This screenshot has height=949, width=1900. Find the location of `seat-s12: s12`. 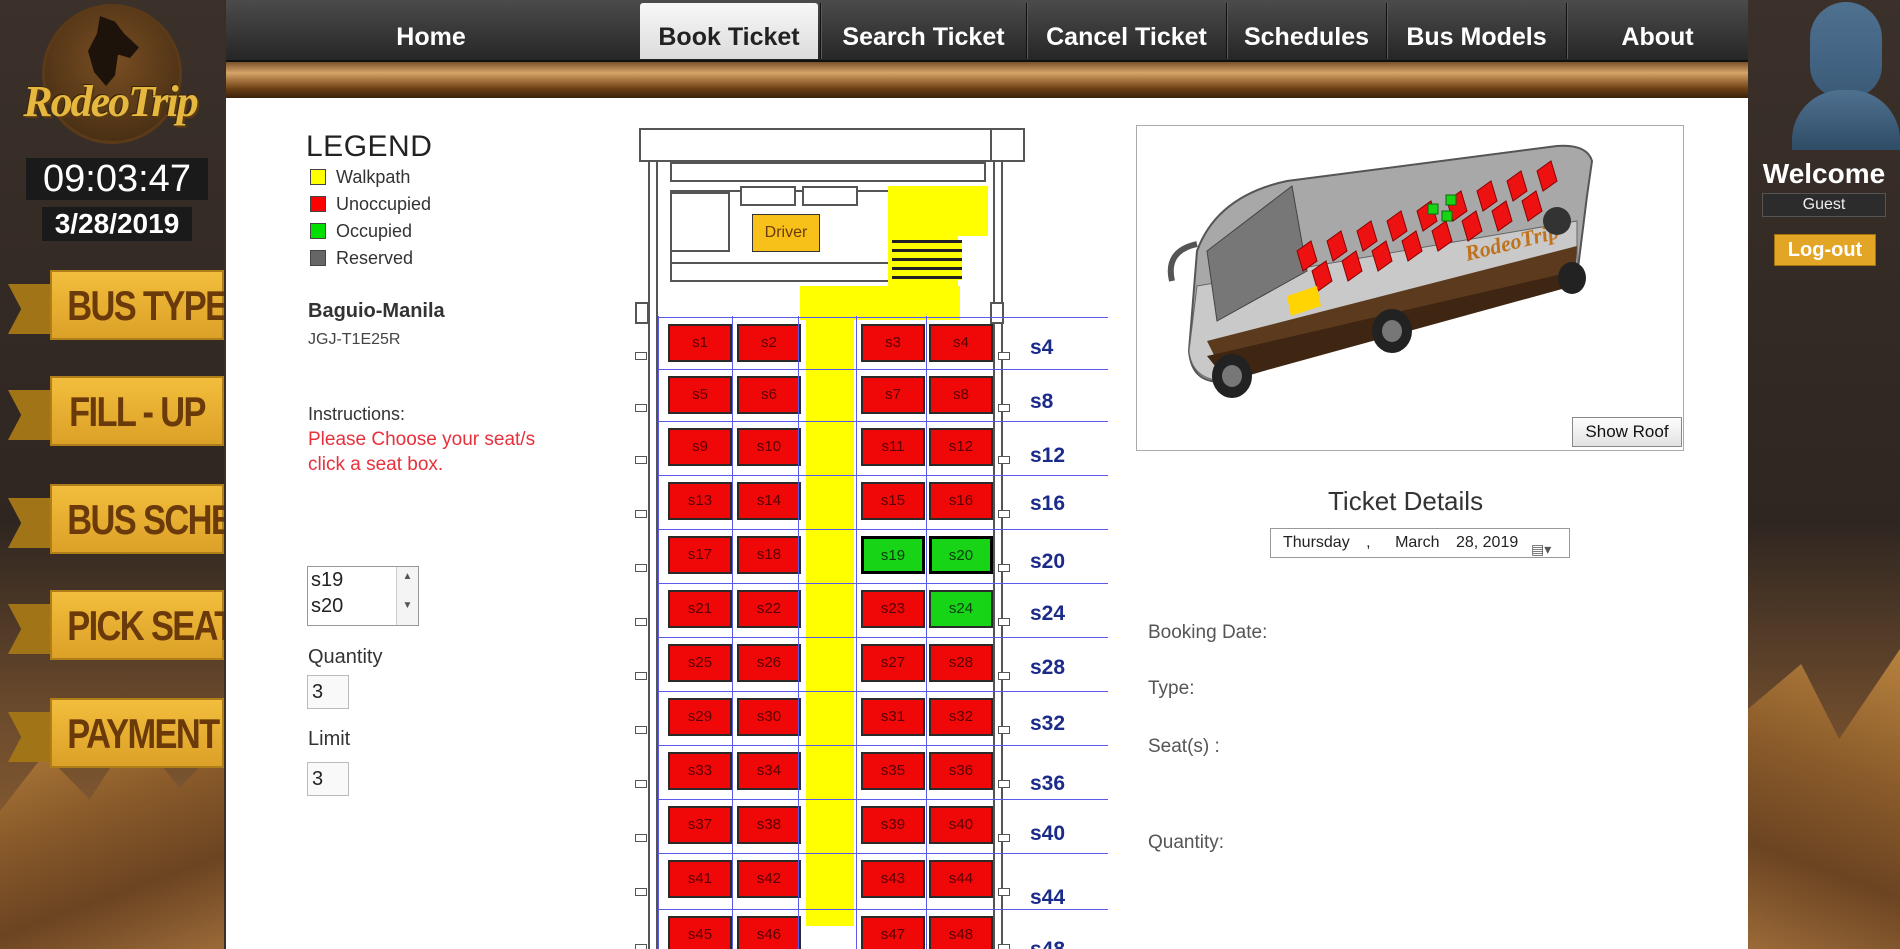

seat-s12: s12 is located at coordinates (961, 447).